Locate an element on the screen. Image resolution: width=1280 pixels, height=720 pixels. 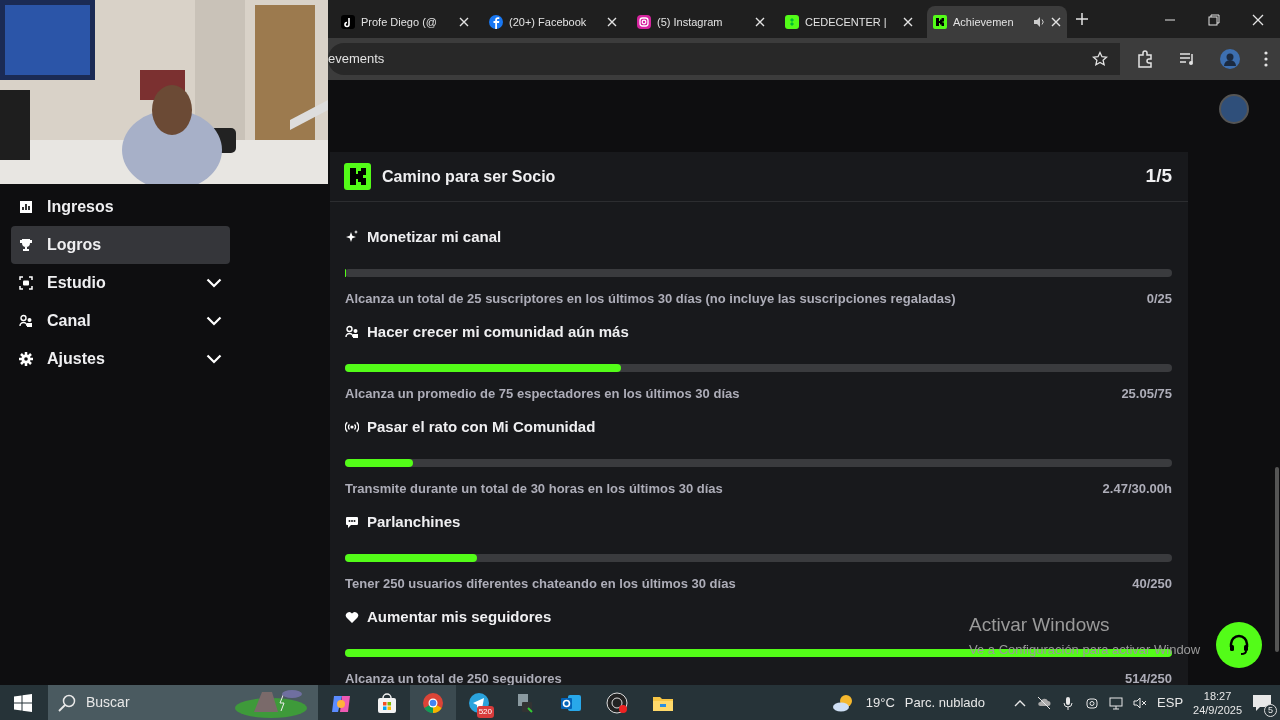
landscape-icon is located at coordinates (271, 702).